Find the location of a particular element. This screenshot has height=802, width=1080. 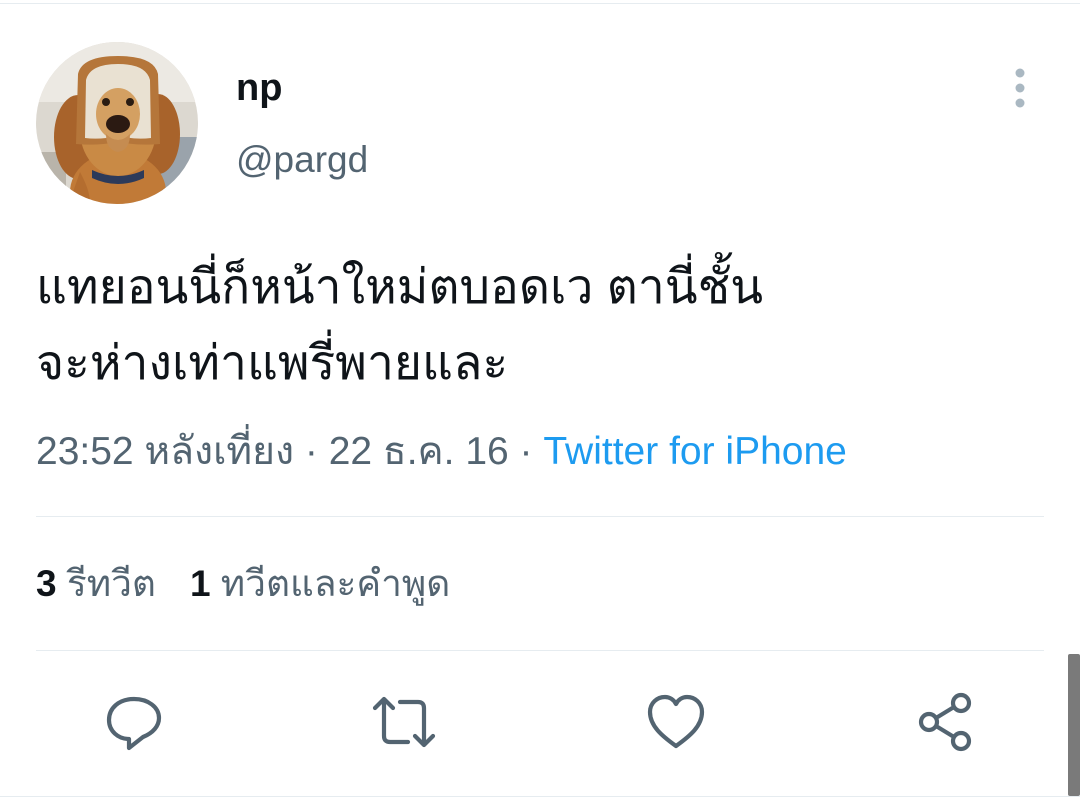

scrollbar is located at coordinates (1074, 725).